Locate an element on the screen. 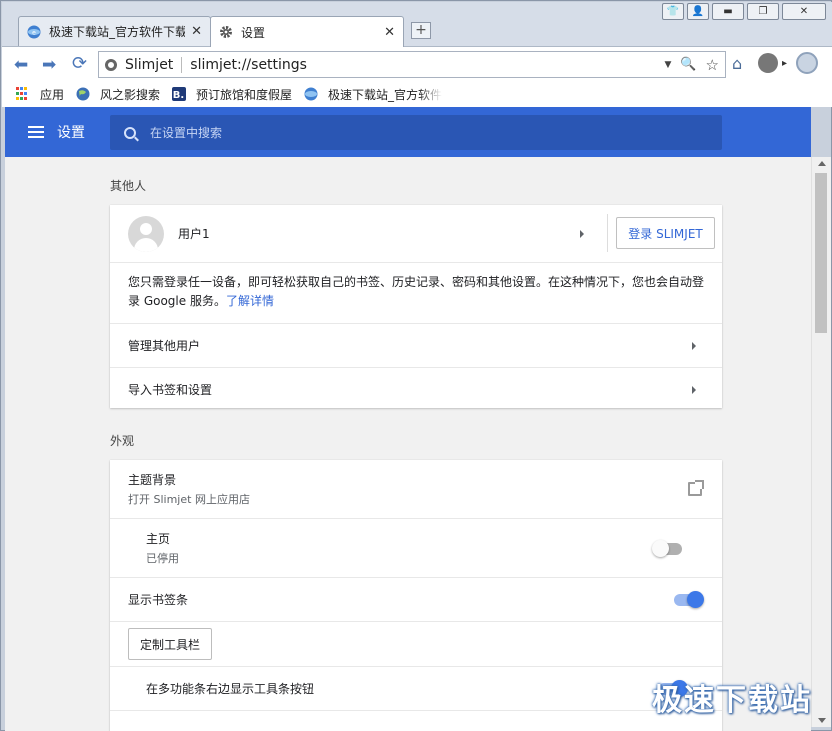 This screenshot has height=731, width=832. external-link-icon is located at coordinates (696, 488).